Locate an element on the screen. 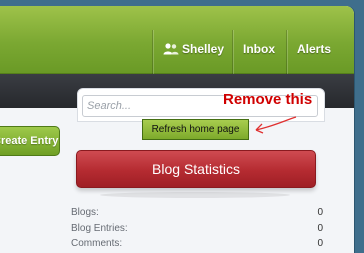 Image resolution: width=364 pixels, height=253 pixels. users-icon is located at coordinates (171, 49).